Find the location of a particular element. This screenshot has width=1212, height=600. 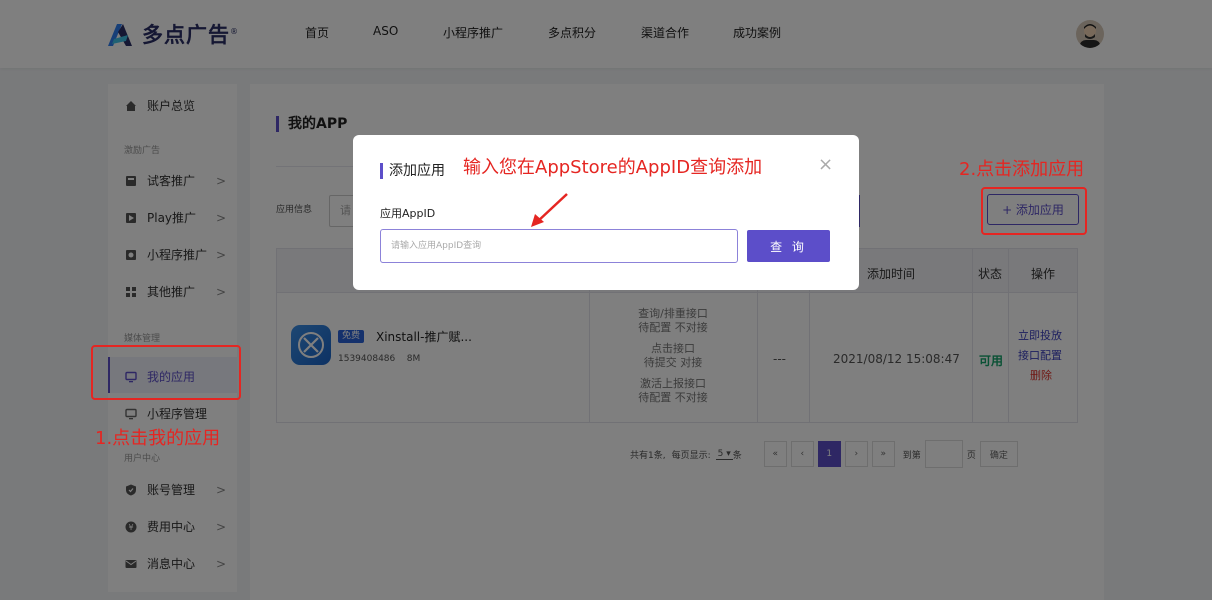

annotation-arrow-icon is located at coordinates (549, 210).